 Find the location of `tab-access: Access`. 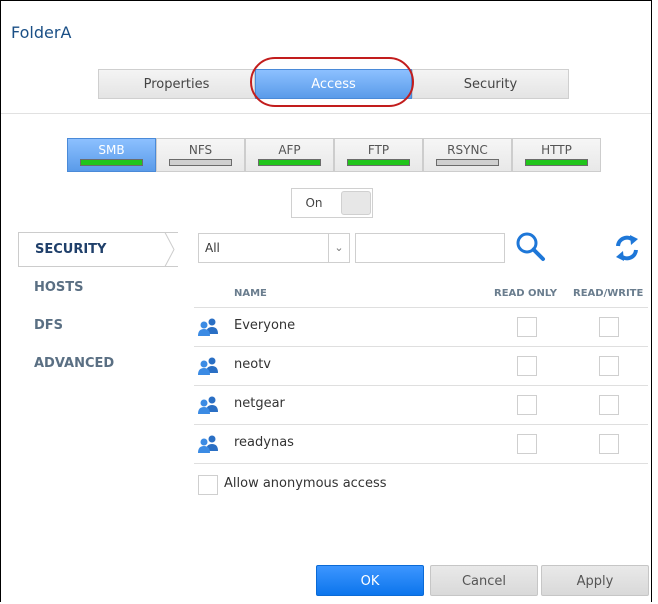

tab-access: Access is located at coordinates (333, 84).